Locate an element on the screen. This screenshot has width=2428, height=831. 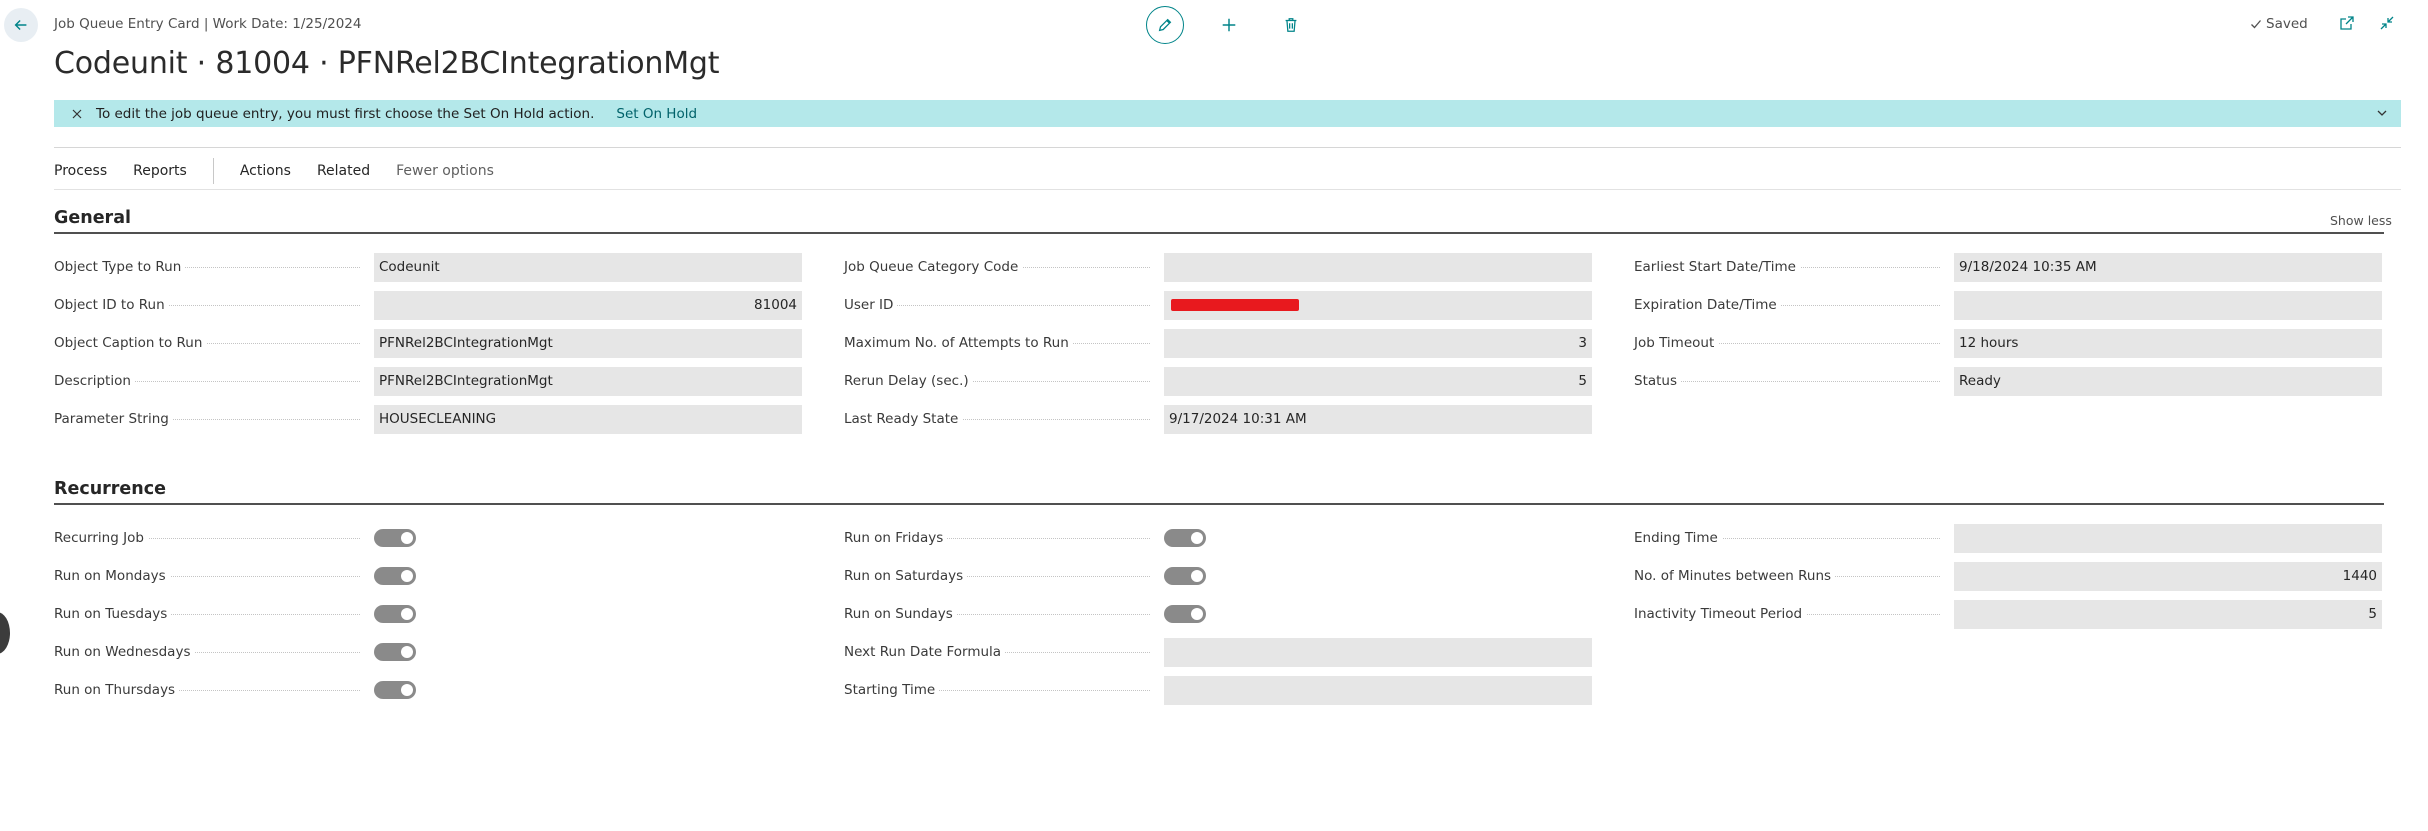
starting-time-input is located at coordinates (1378, 690).